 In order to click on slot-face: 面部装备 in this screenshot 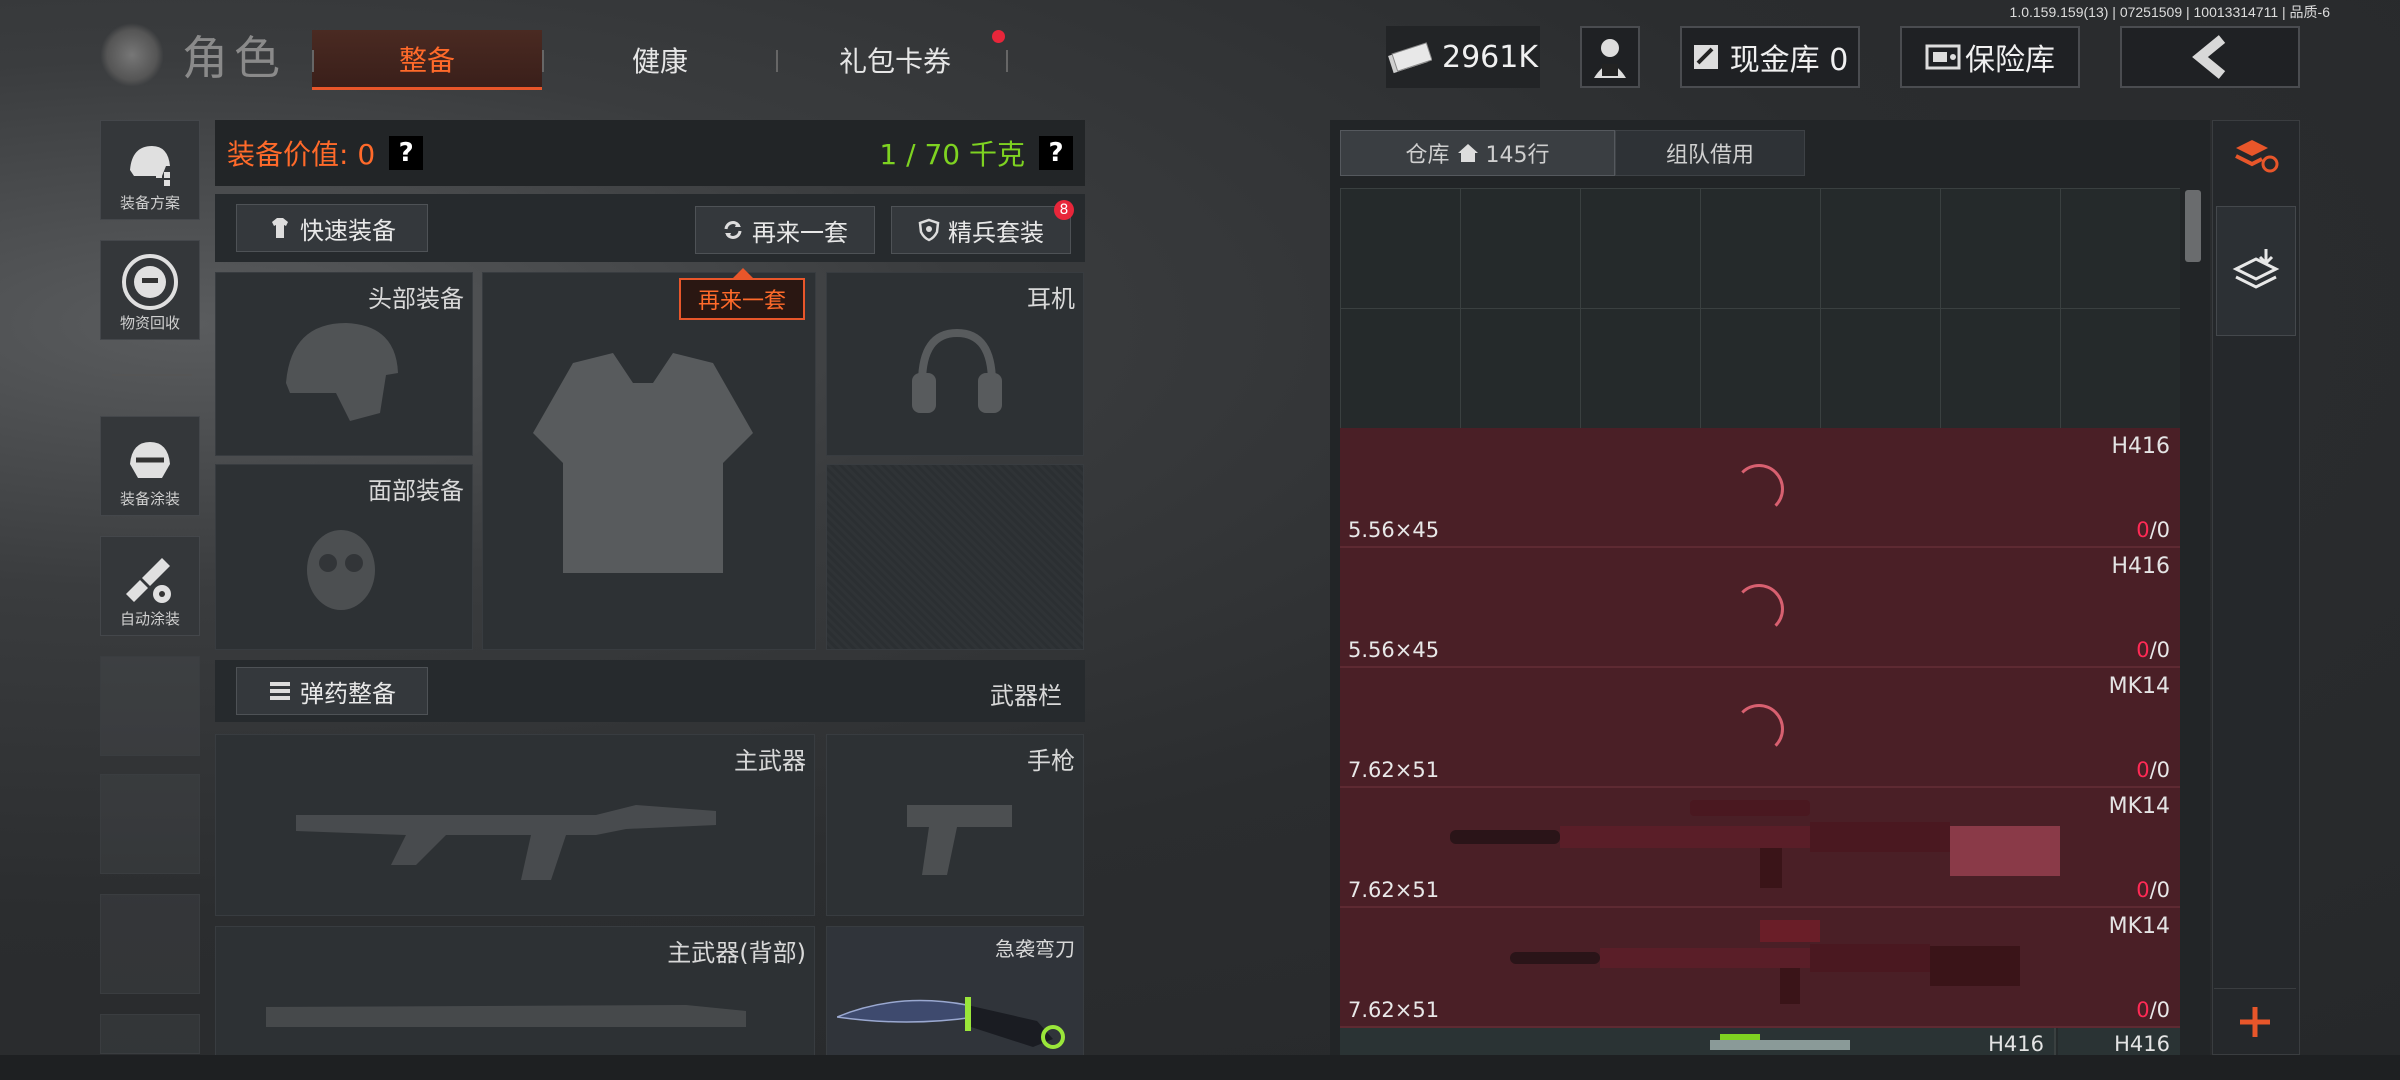, I will do `click(344, 557)`.